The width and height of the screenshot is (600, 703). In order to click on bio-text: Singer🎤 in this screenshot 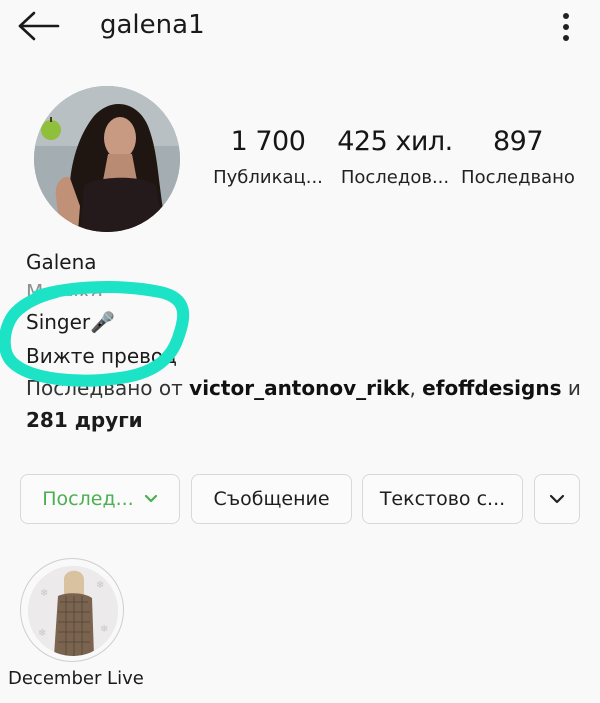, I will do `click(71, 322)`.